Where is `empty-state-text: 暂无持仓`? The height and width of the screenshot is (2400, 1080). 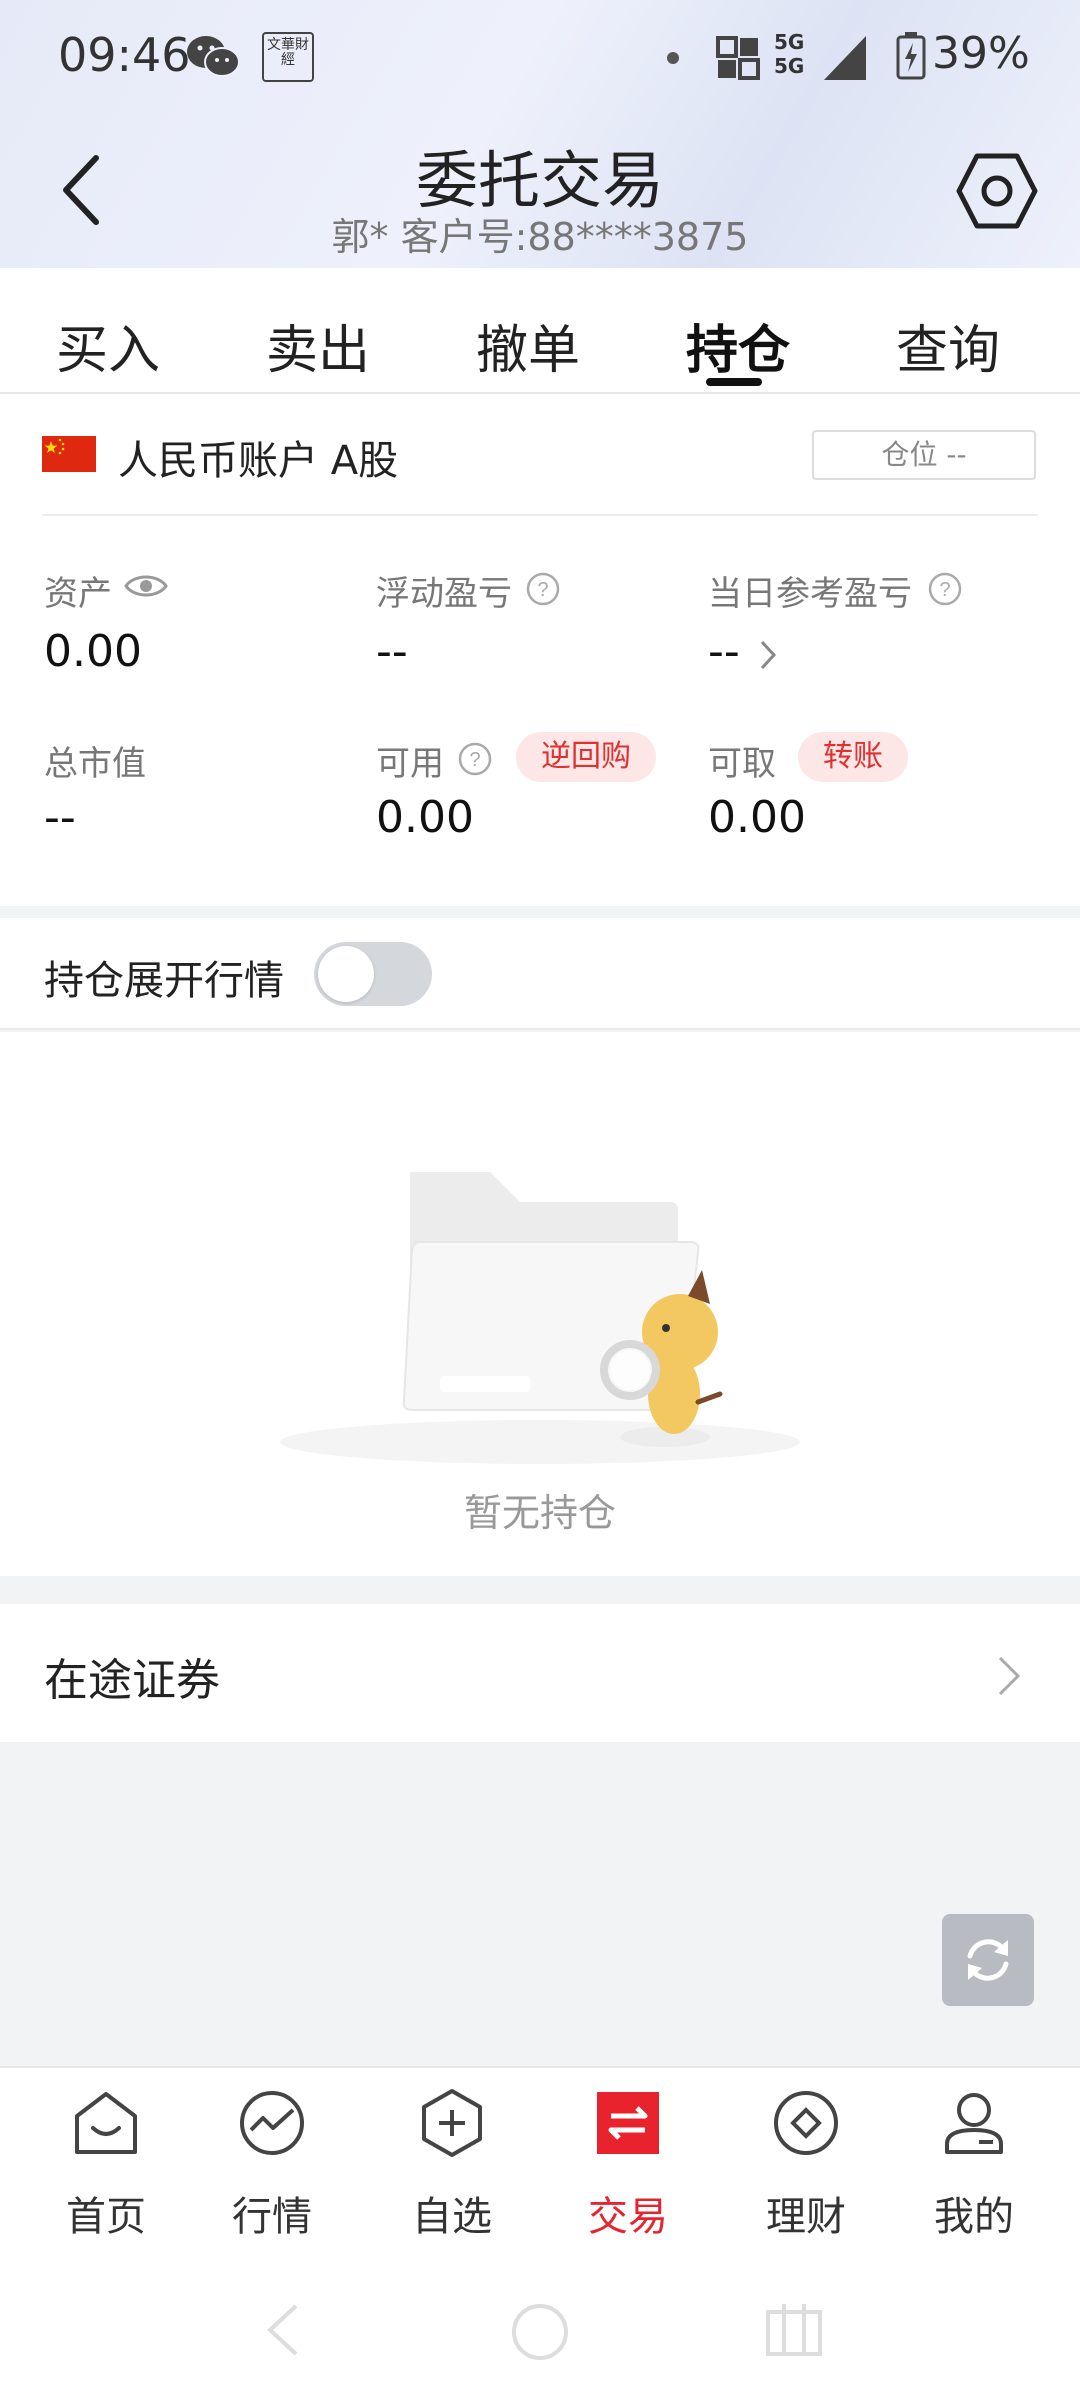 empty-state-text: 暂无持仓 is located at coordinates (539, 1513).